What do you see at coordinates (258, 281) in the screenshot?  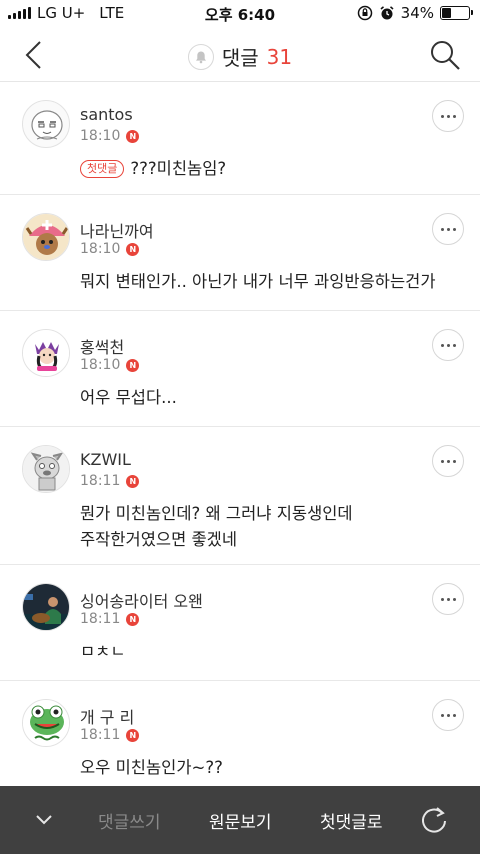 I see `comment-text: 뭐지 변태인가.. 아닌가 내가 너무 과잉반응하는건가` at bounding box center [258, 281].